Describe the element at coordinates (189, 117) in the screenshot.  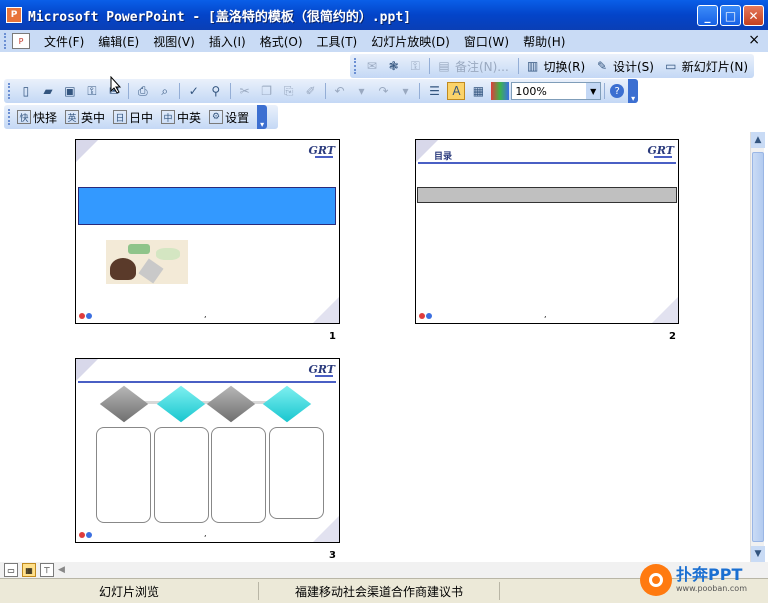
I see `ime-cn-en-button: 中英` at that location.